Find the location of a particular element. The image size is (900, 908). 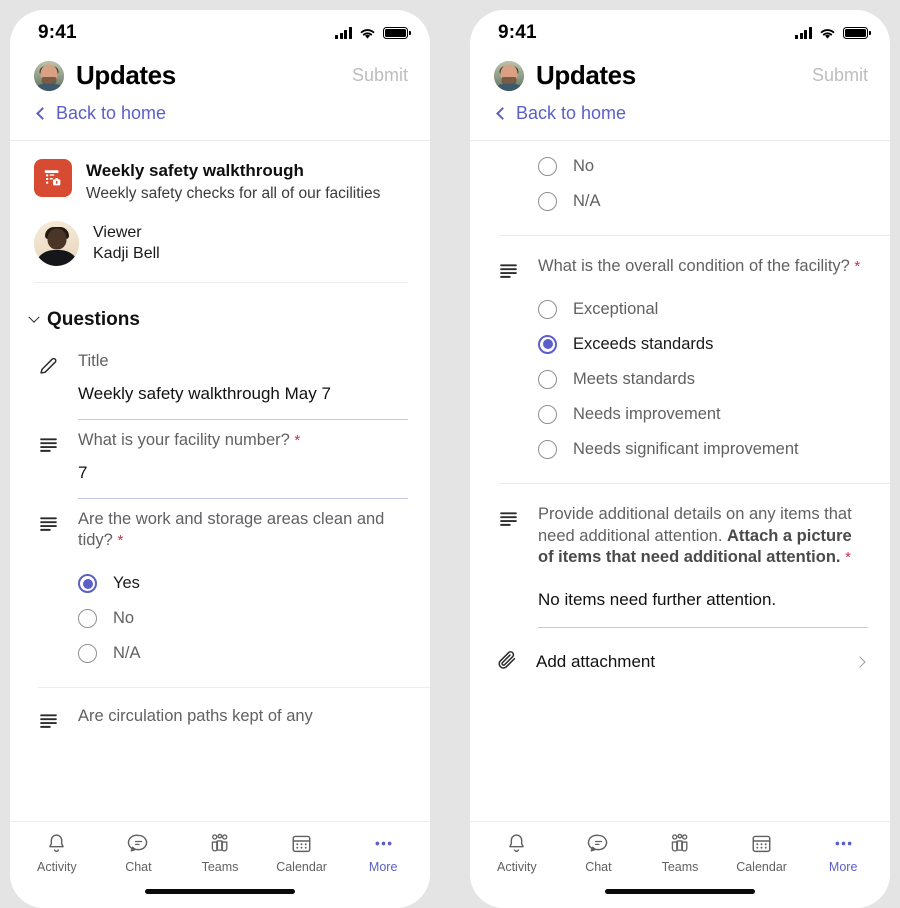

forms-app-icon is located at coordinates (53, 178).